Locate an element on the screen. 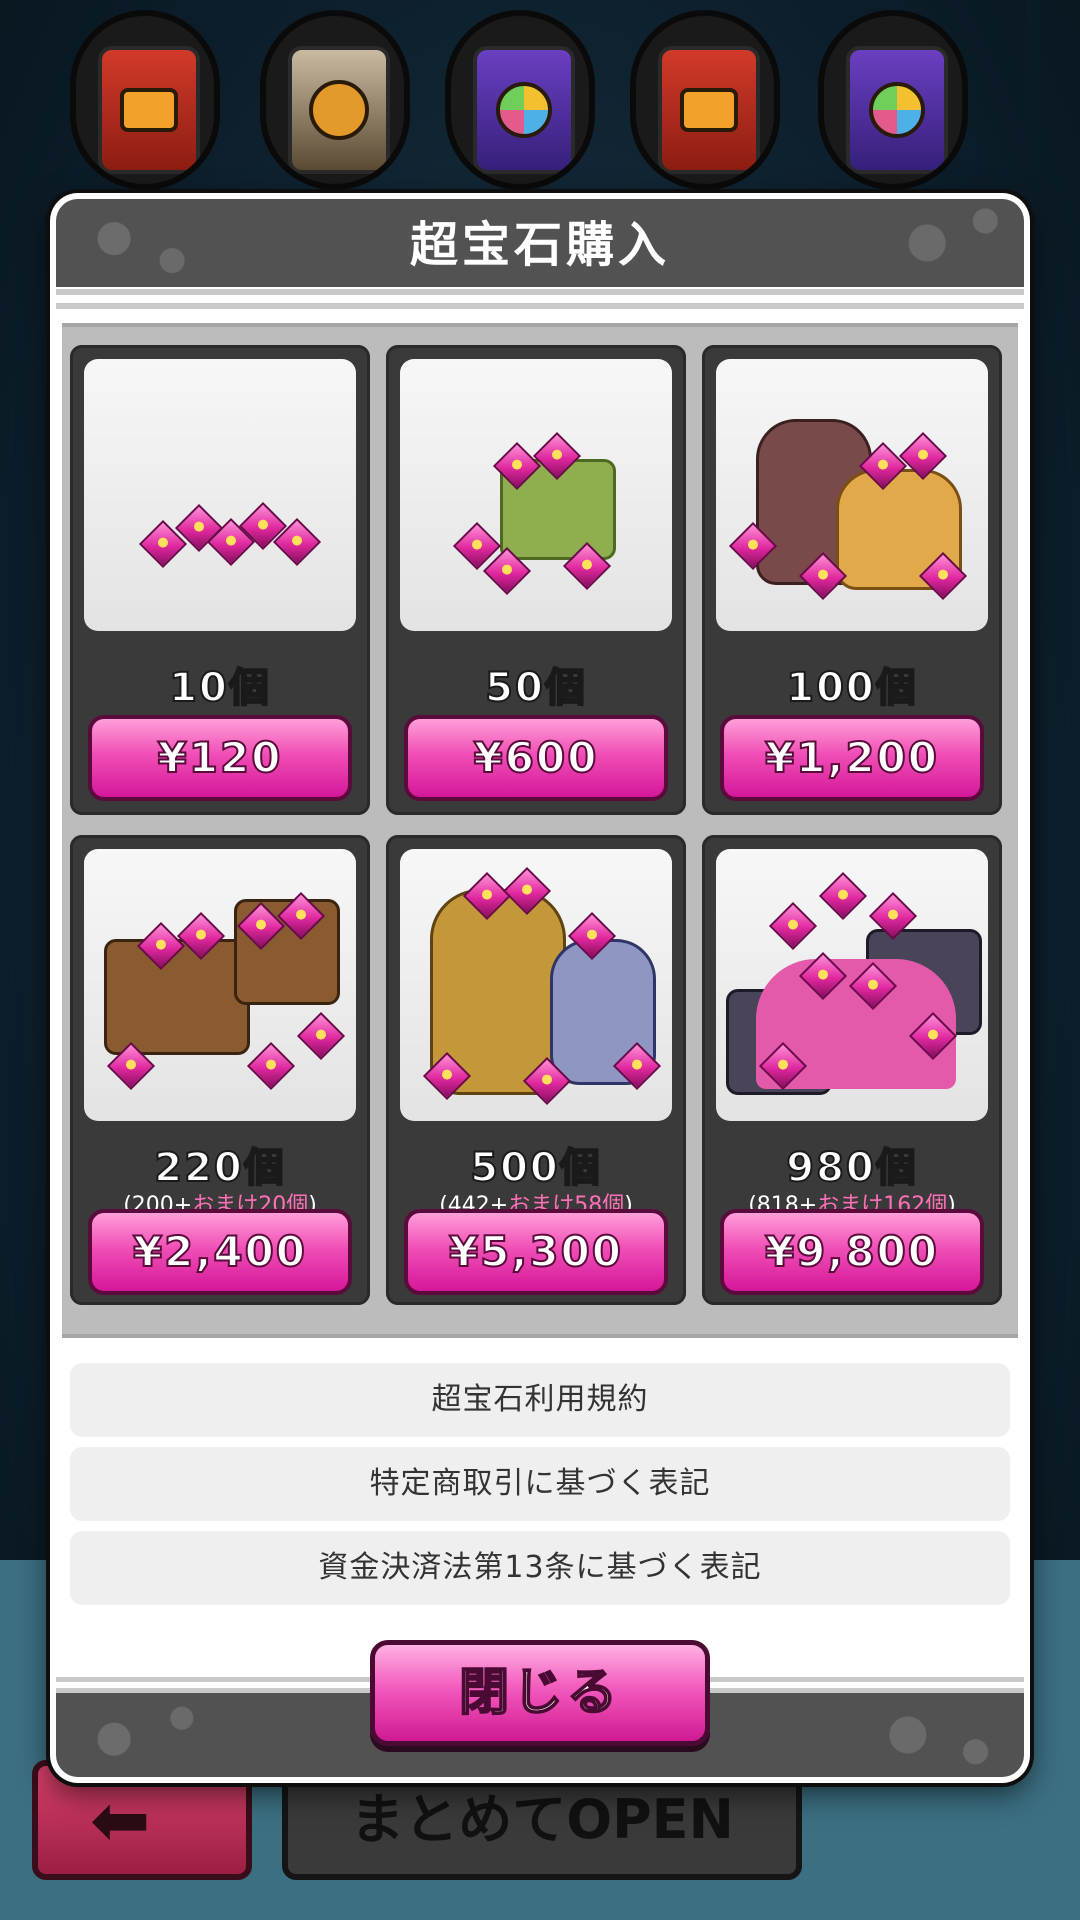 Image resolution: width=1080 pixels, height=1920 pixels. modal-title: 超宝石購入 is located at coordinates (539, 245).